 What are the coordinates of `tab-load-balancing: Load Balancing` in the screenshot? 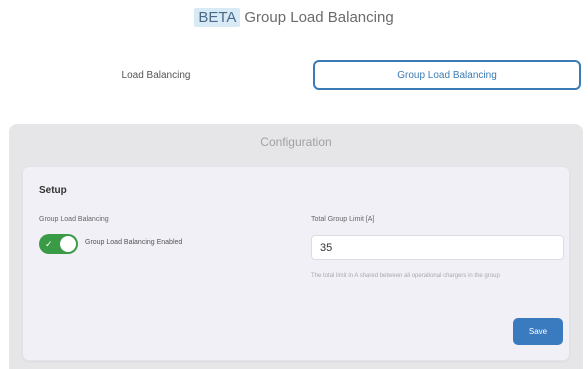 It's located at (156, 75).